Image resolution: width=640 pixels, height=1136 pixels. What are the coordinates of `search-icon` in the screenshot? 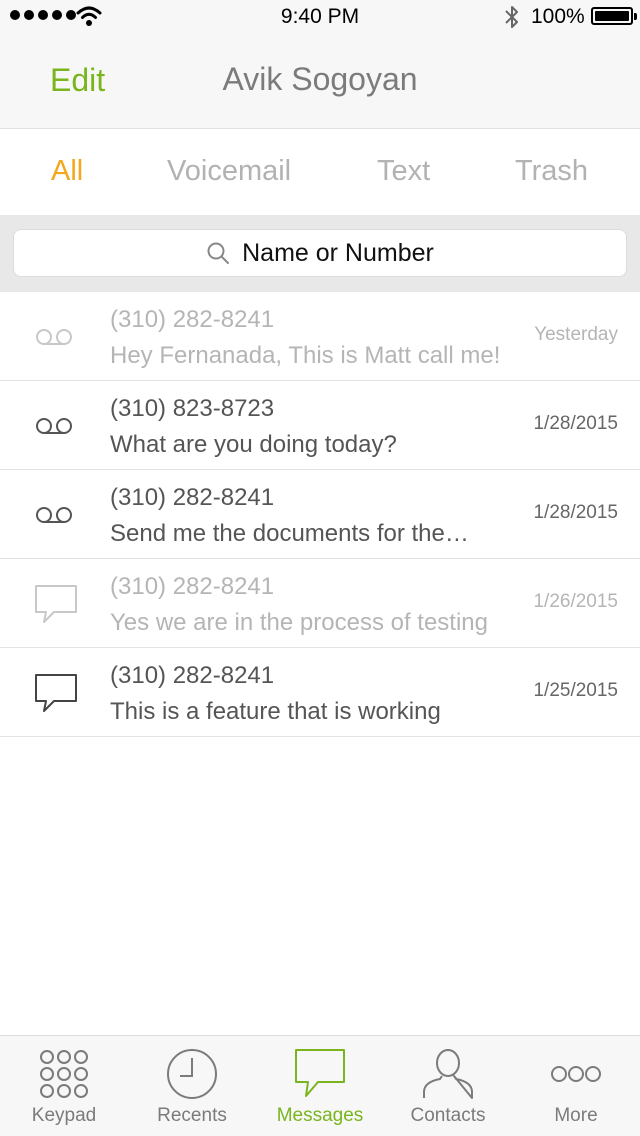 It's located at (218, 253).